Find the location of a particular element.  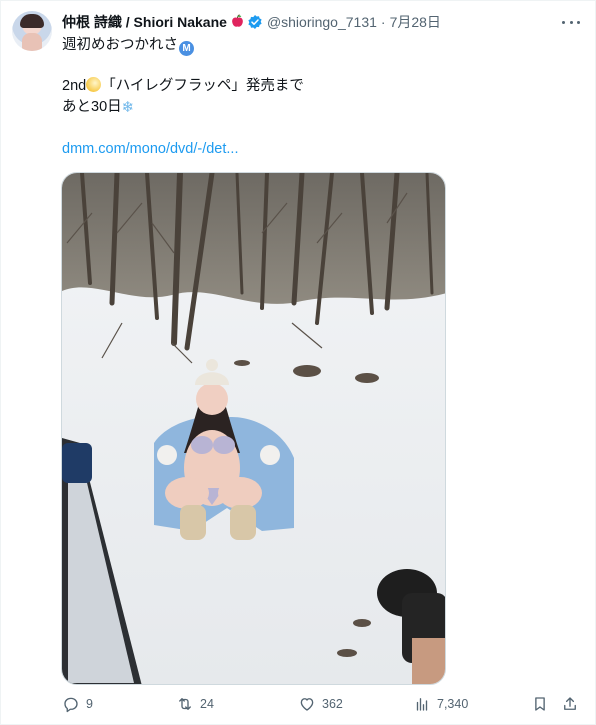

tweet-text-line-1: 週初めおつかれさ M is located at coordinates (128, 46).